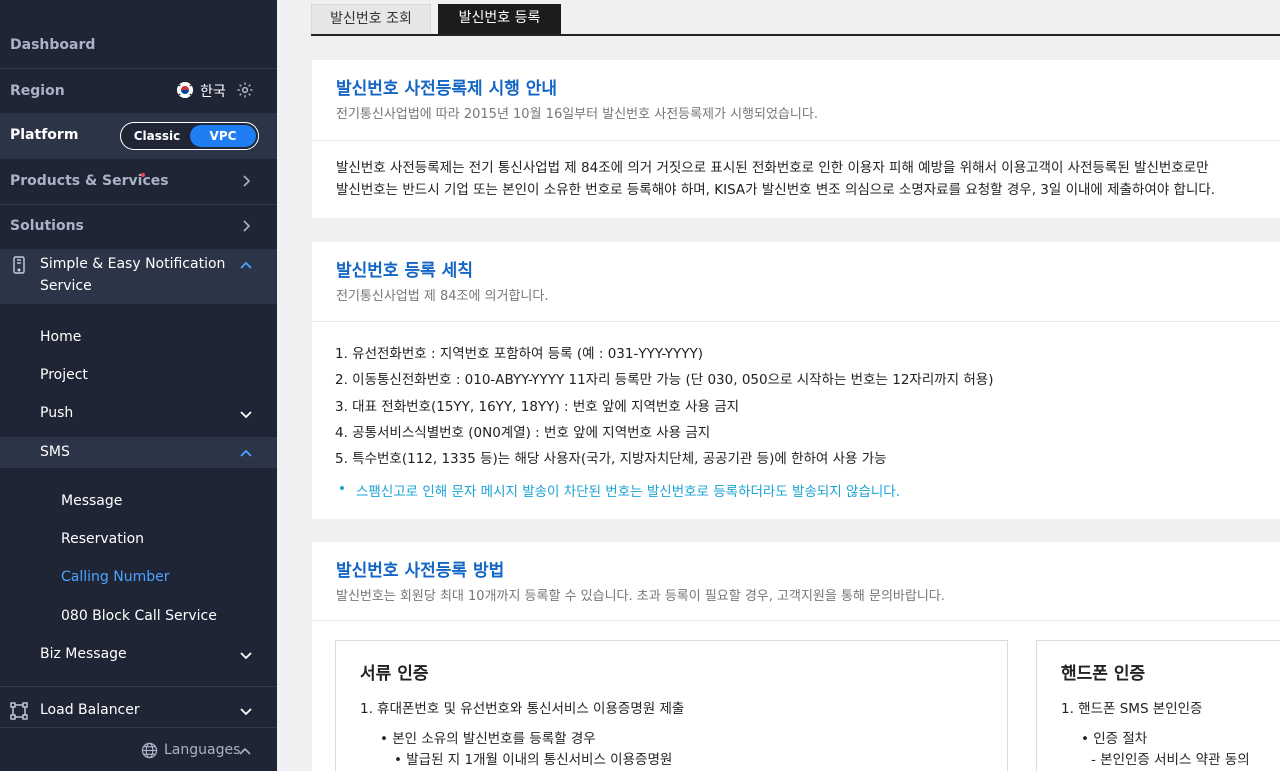  What do you see at coordinates (83, 654) in the screenshot?
I see `menu-biz-message: Biz Message` at bounding box center [83, 654].